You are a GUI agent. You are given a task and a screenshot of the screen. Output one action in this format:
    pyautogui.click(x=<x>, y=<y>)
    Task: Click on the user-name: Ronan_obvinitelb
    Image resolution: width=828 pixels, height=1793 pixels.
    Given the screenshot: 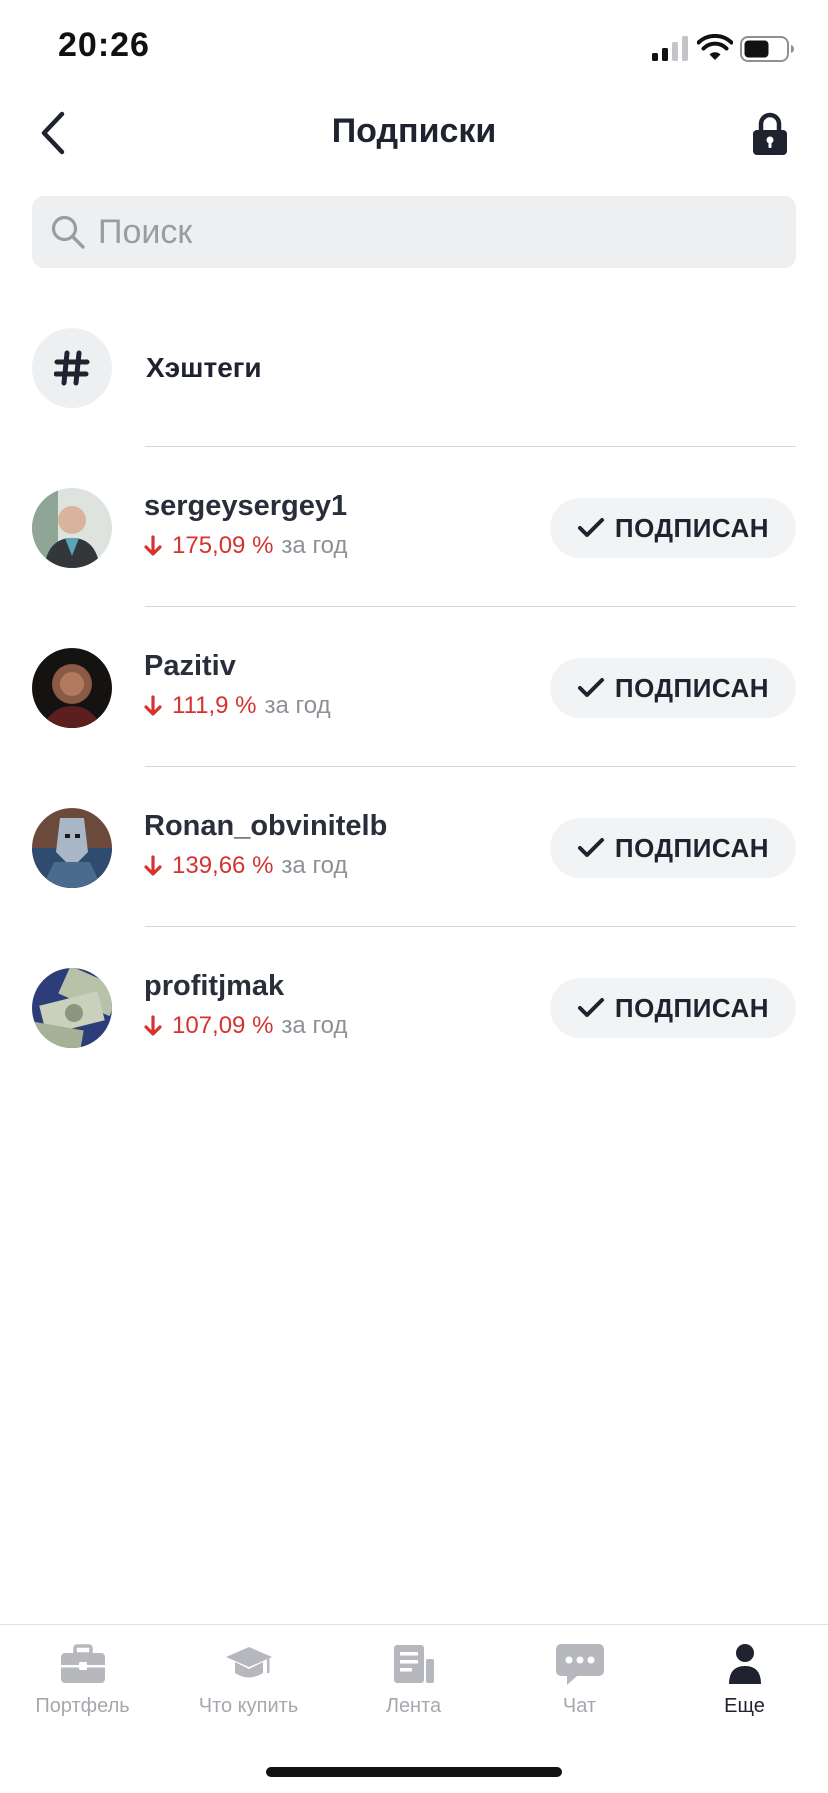 What is the action you would take?
    pyautogui.click(x=265, y=826)
    